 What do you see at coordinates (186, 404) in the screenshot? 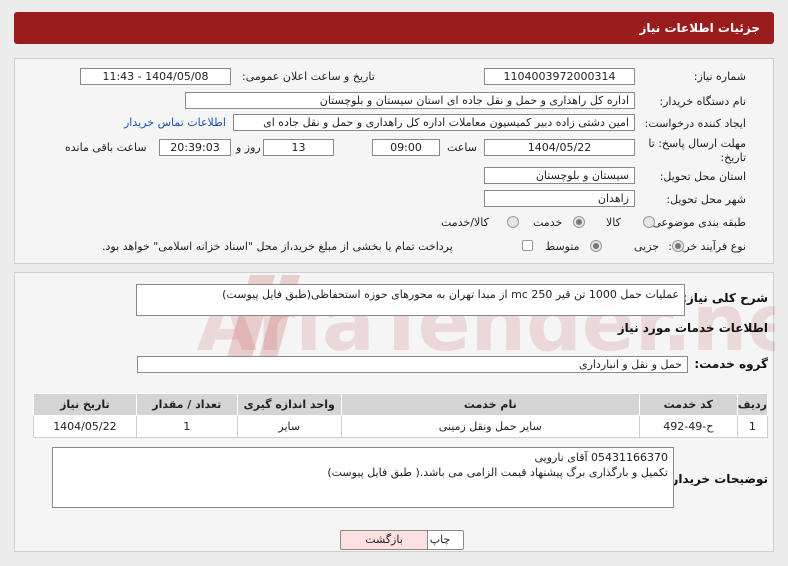
I see `col-quantity: تعداد / مقدار` at bounding box center [186, 404].